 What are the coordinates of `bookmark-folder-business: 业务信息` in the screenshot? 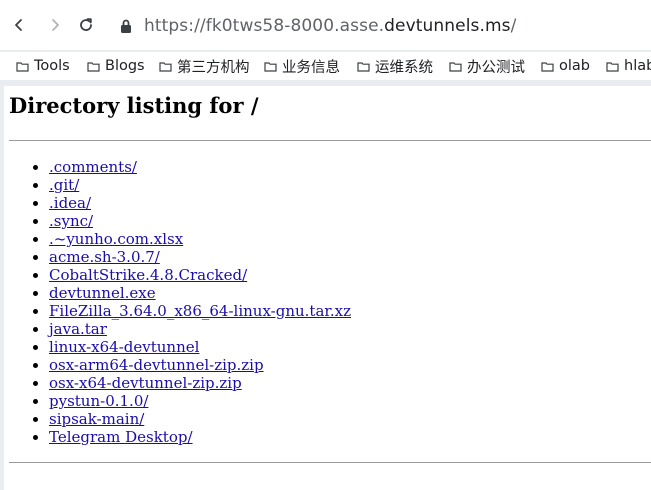 It's located at (302, 66).